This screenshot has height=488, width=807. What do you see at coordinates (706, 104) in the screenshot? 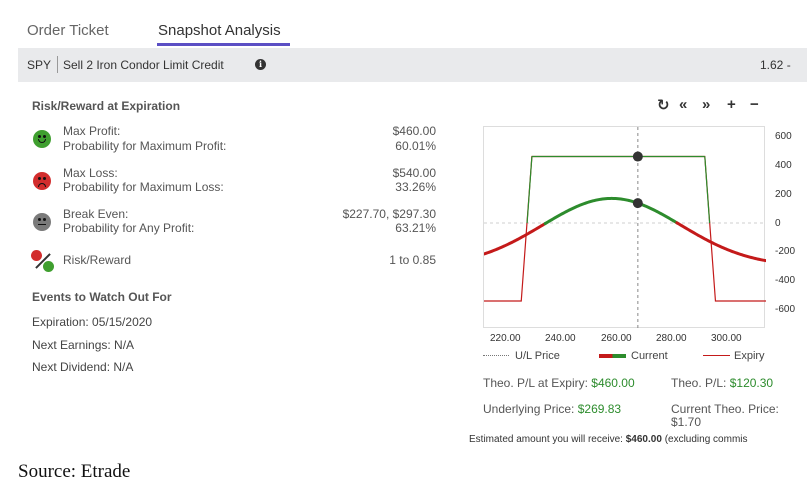
I see `double-chevron-right-icon: »` at bounding box center [706, 104].